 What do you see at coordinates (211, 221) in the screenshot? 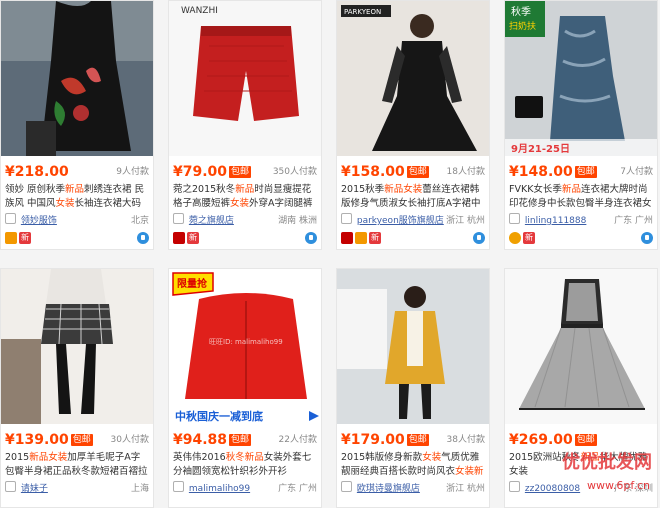
I see `shop-link: 菀之旗舰店` at bounding box center [211, 221].